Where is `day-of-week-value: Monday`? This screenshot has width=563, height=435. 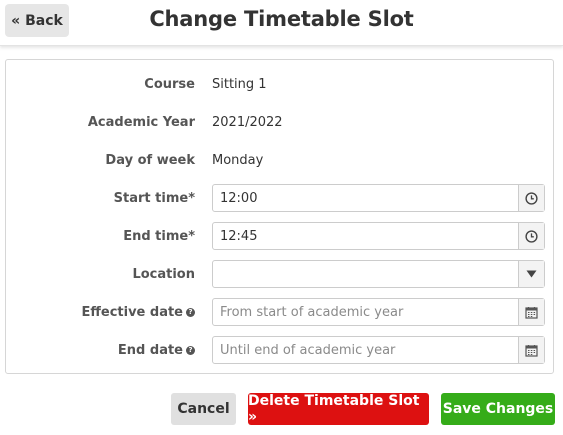
day-of-week-value: Monday is located at coordinates (238, 160).